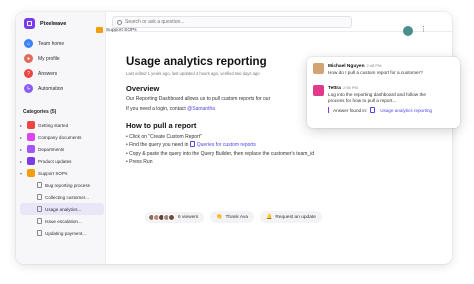  What do you see at coordinates (49, 58) in the screenshot?
I see `nav-item-label: My profile` at bounding box center [49, 58].